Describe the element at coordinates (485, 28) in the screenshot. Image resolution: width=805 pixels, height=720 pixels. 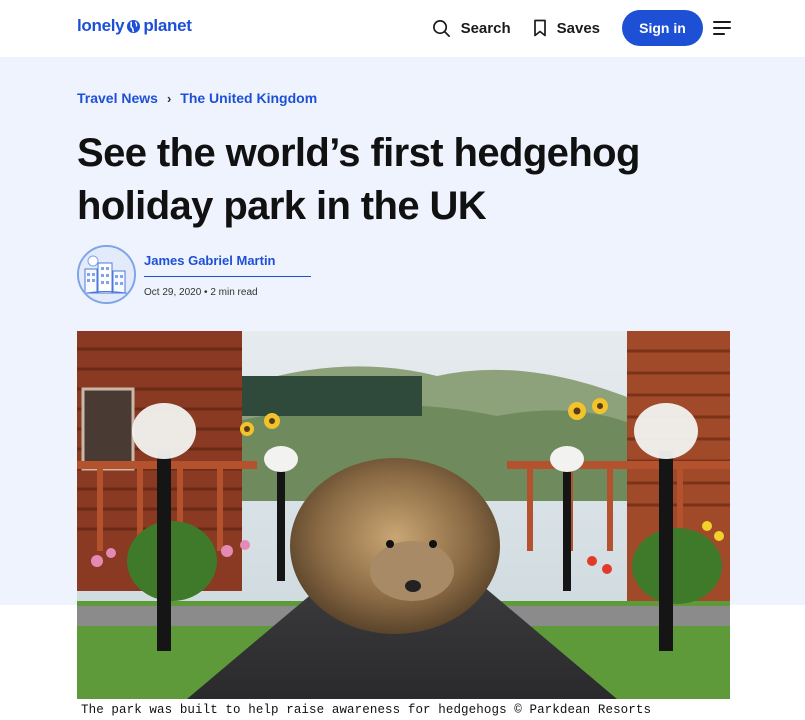
I see `search-label: Search` at that location.